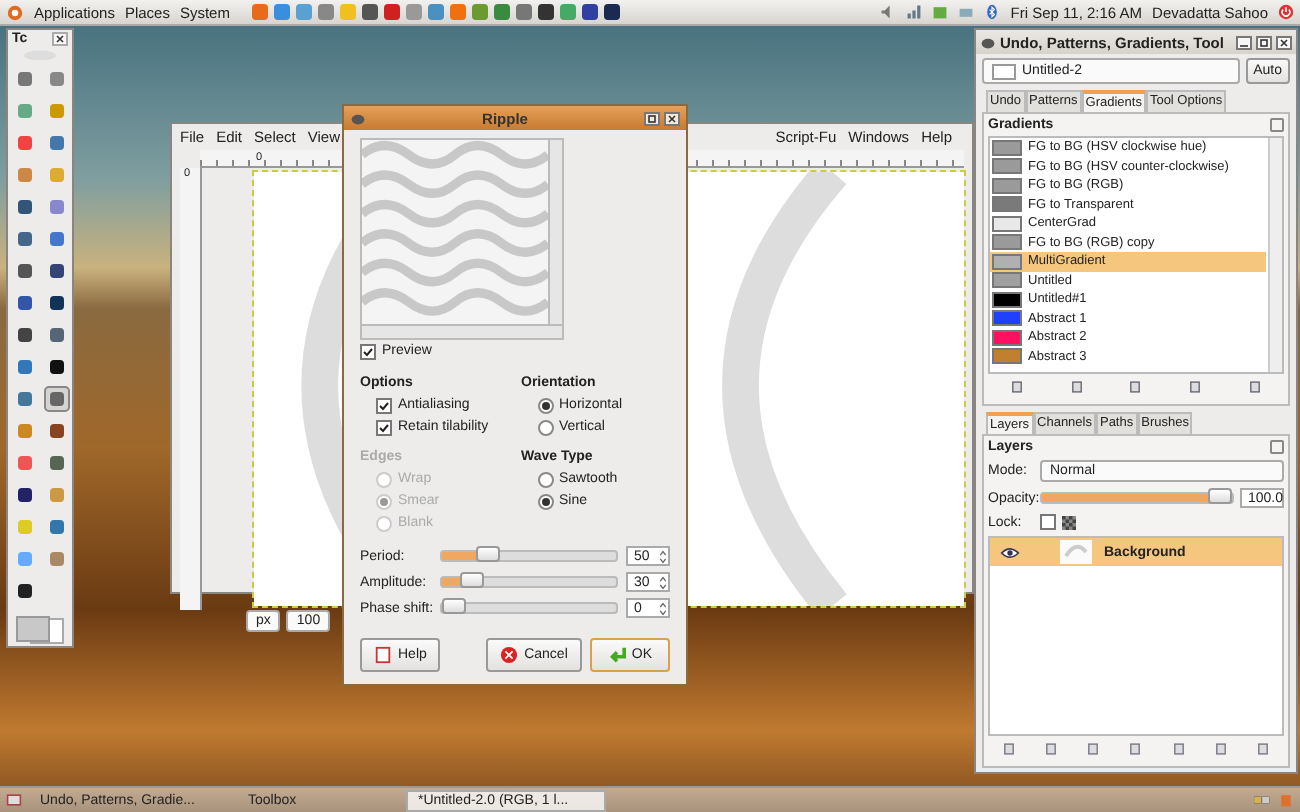 This screenshot has height=812, width=1300. What do you see at coordinates (1010, 552) in the screenshot?
I see `eye-icon` at bounding box center [1010, 552].